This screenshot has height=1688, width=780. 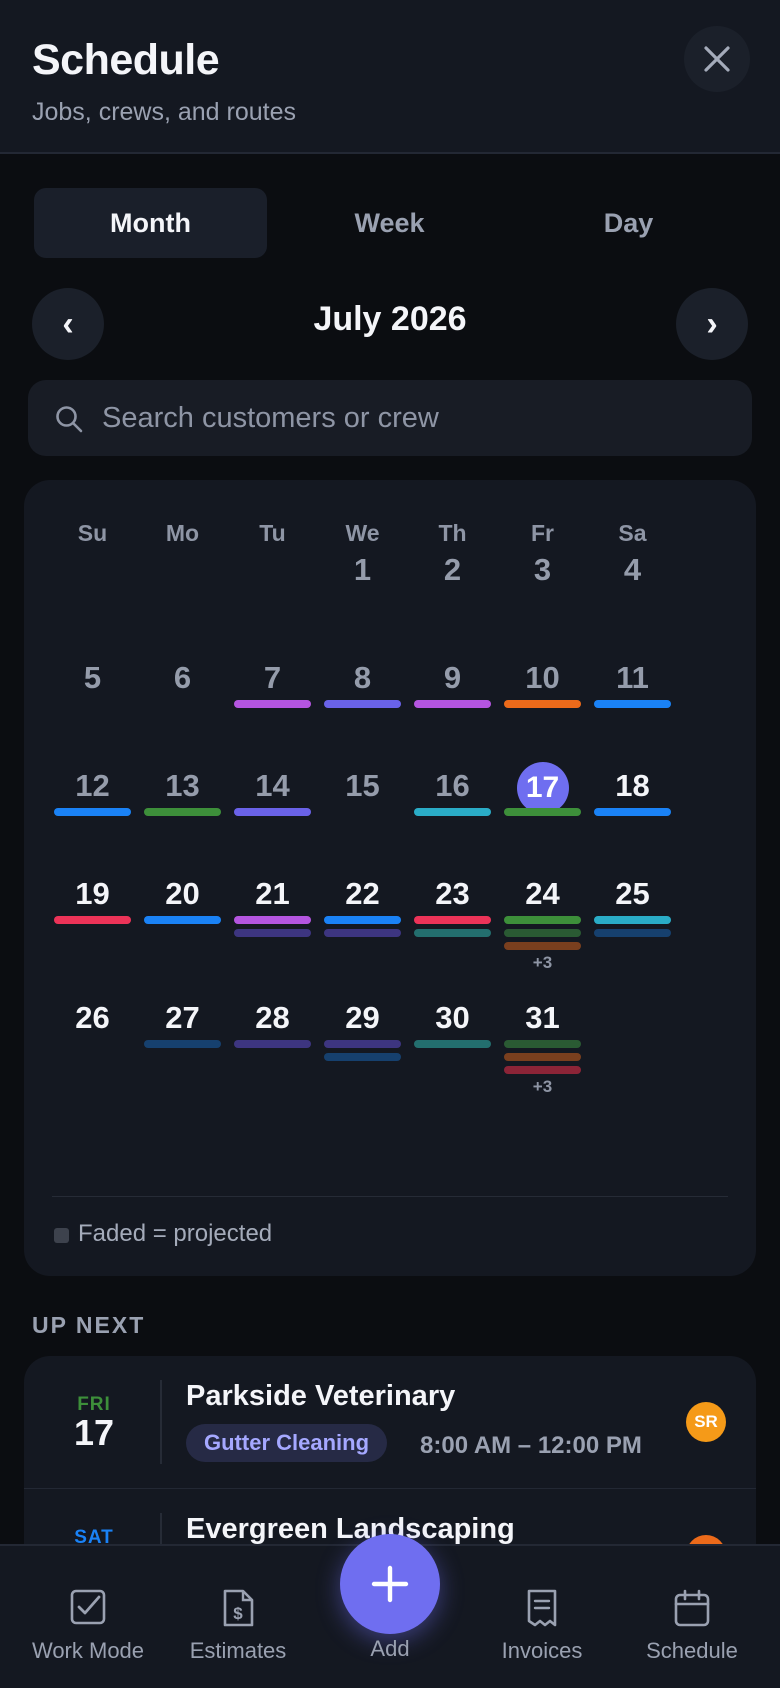 I want to click on up-next-heading: UP NEXT, so click(x=89, y=1325).